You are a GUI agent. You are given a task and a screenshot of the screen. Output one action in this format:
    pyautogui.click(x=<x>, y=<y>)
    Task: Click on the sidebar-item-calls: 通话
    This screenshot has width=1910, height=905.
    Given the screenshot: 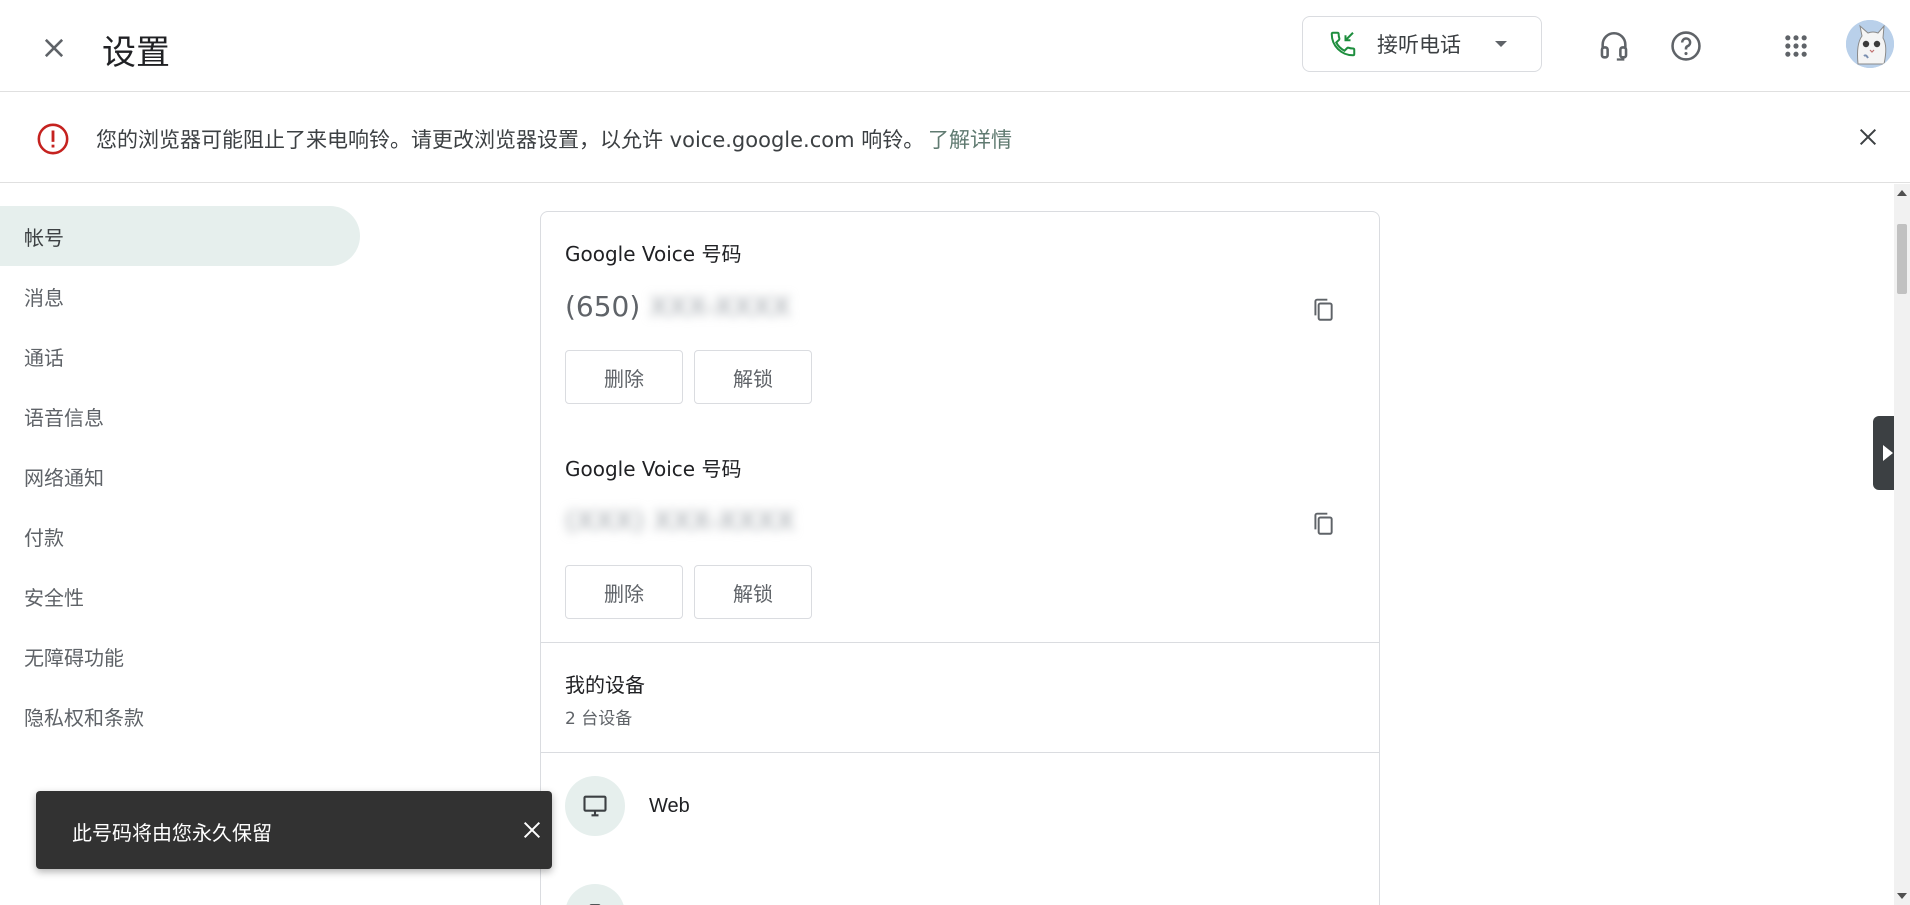 What is the action you would take?
    pyautogui.click(x=180, y=356)
    